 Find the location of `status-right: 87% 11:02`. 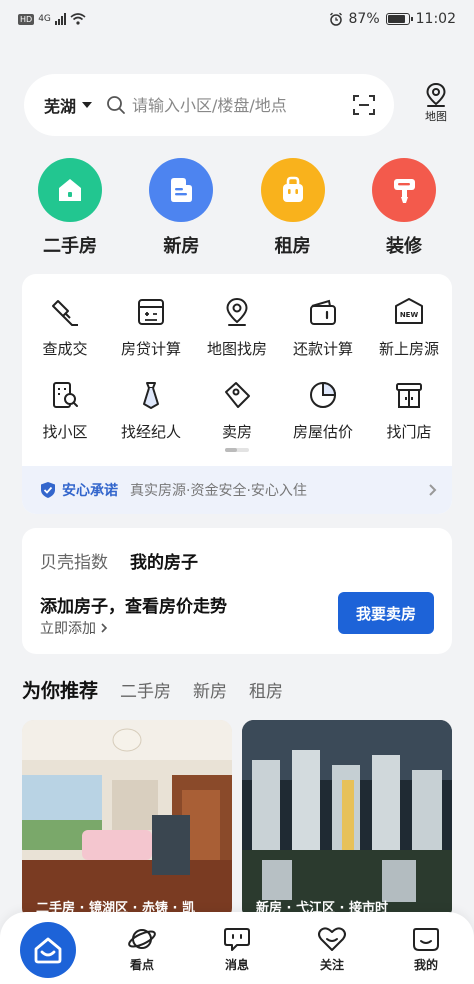

status-right: 87% 11:02 is located at coordinates (392, 19).